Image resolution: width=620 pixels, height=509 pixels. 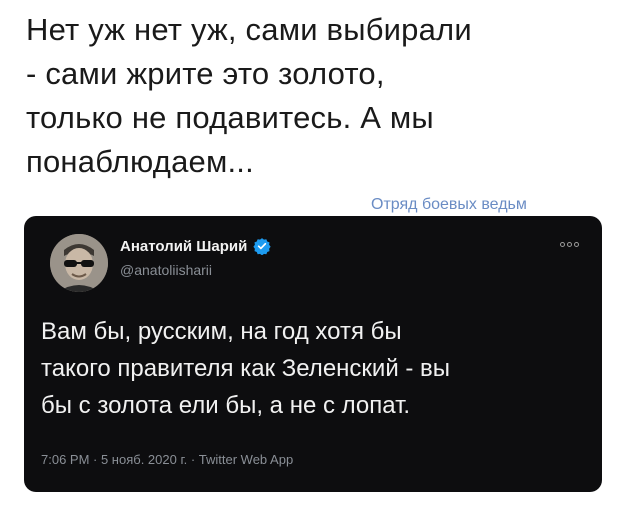 What do you see at coordinates (221, 331) in the screenshot?
I see `tweet-text-line: Вам бы, русским, на год хотя бы` at bounding box center [221, 331].